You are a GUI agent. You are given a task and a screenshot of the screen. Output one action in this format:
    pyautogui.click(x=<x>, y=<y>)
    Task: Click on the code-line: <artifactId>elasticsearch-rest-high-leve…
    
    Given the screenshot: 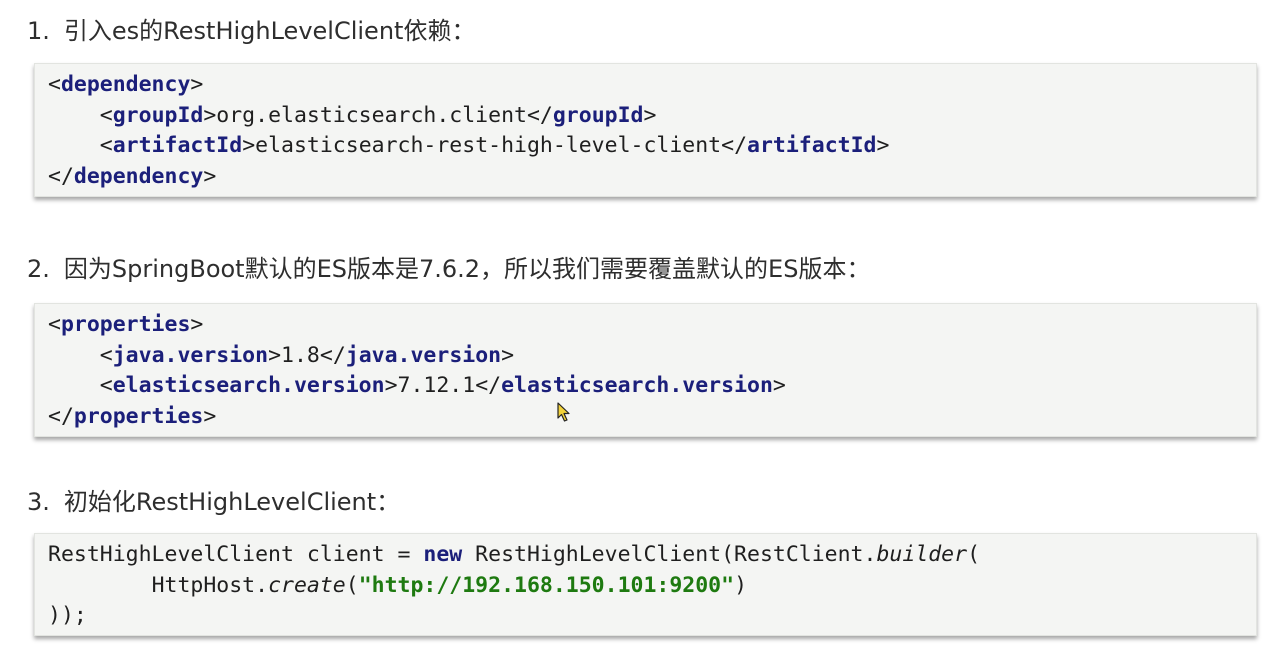 What is the action you would take?
    pyautogui.click(x=494, y=145)
    